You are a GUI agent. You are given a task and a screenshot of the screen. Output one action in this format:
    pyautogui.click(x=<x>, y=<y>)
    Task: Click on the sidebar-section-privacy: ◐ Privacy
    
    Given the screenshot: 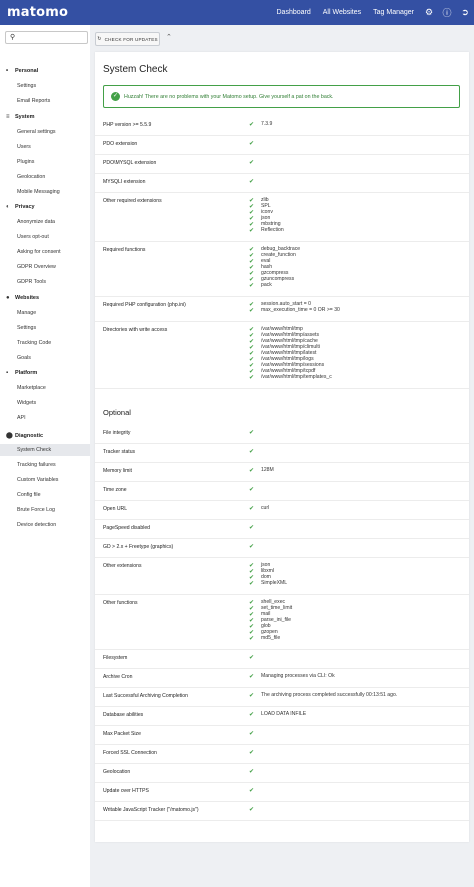 What is the action you would take?
    pyautogui.click(x=20, y=207)
    